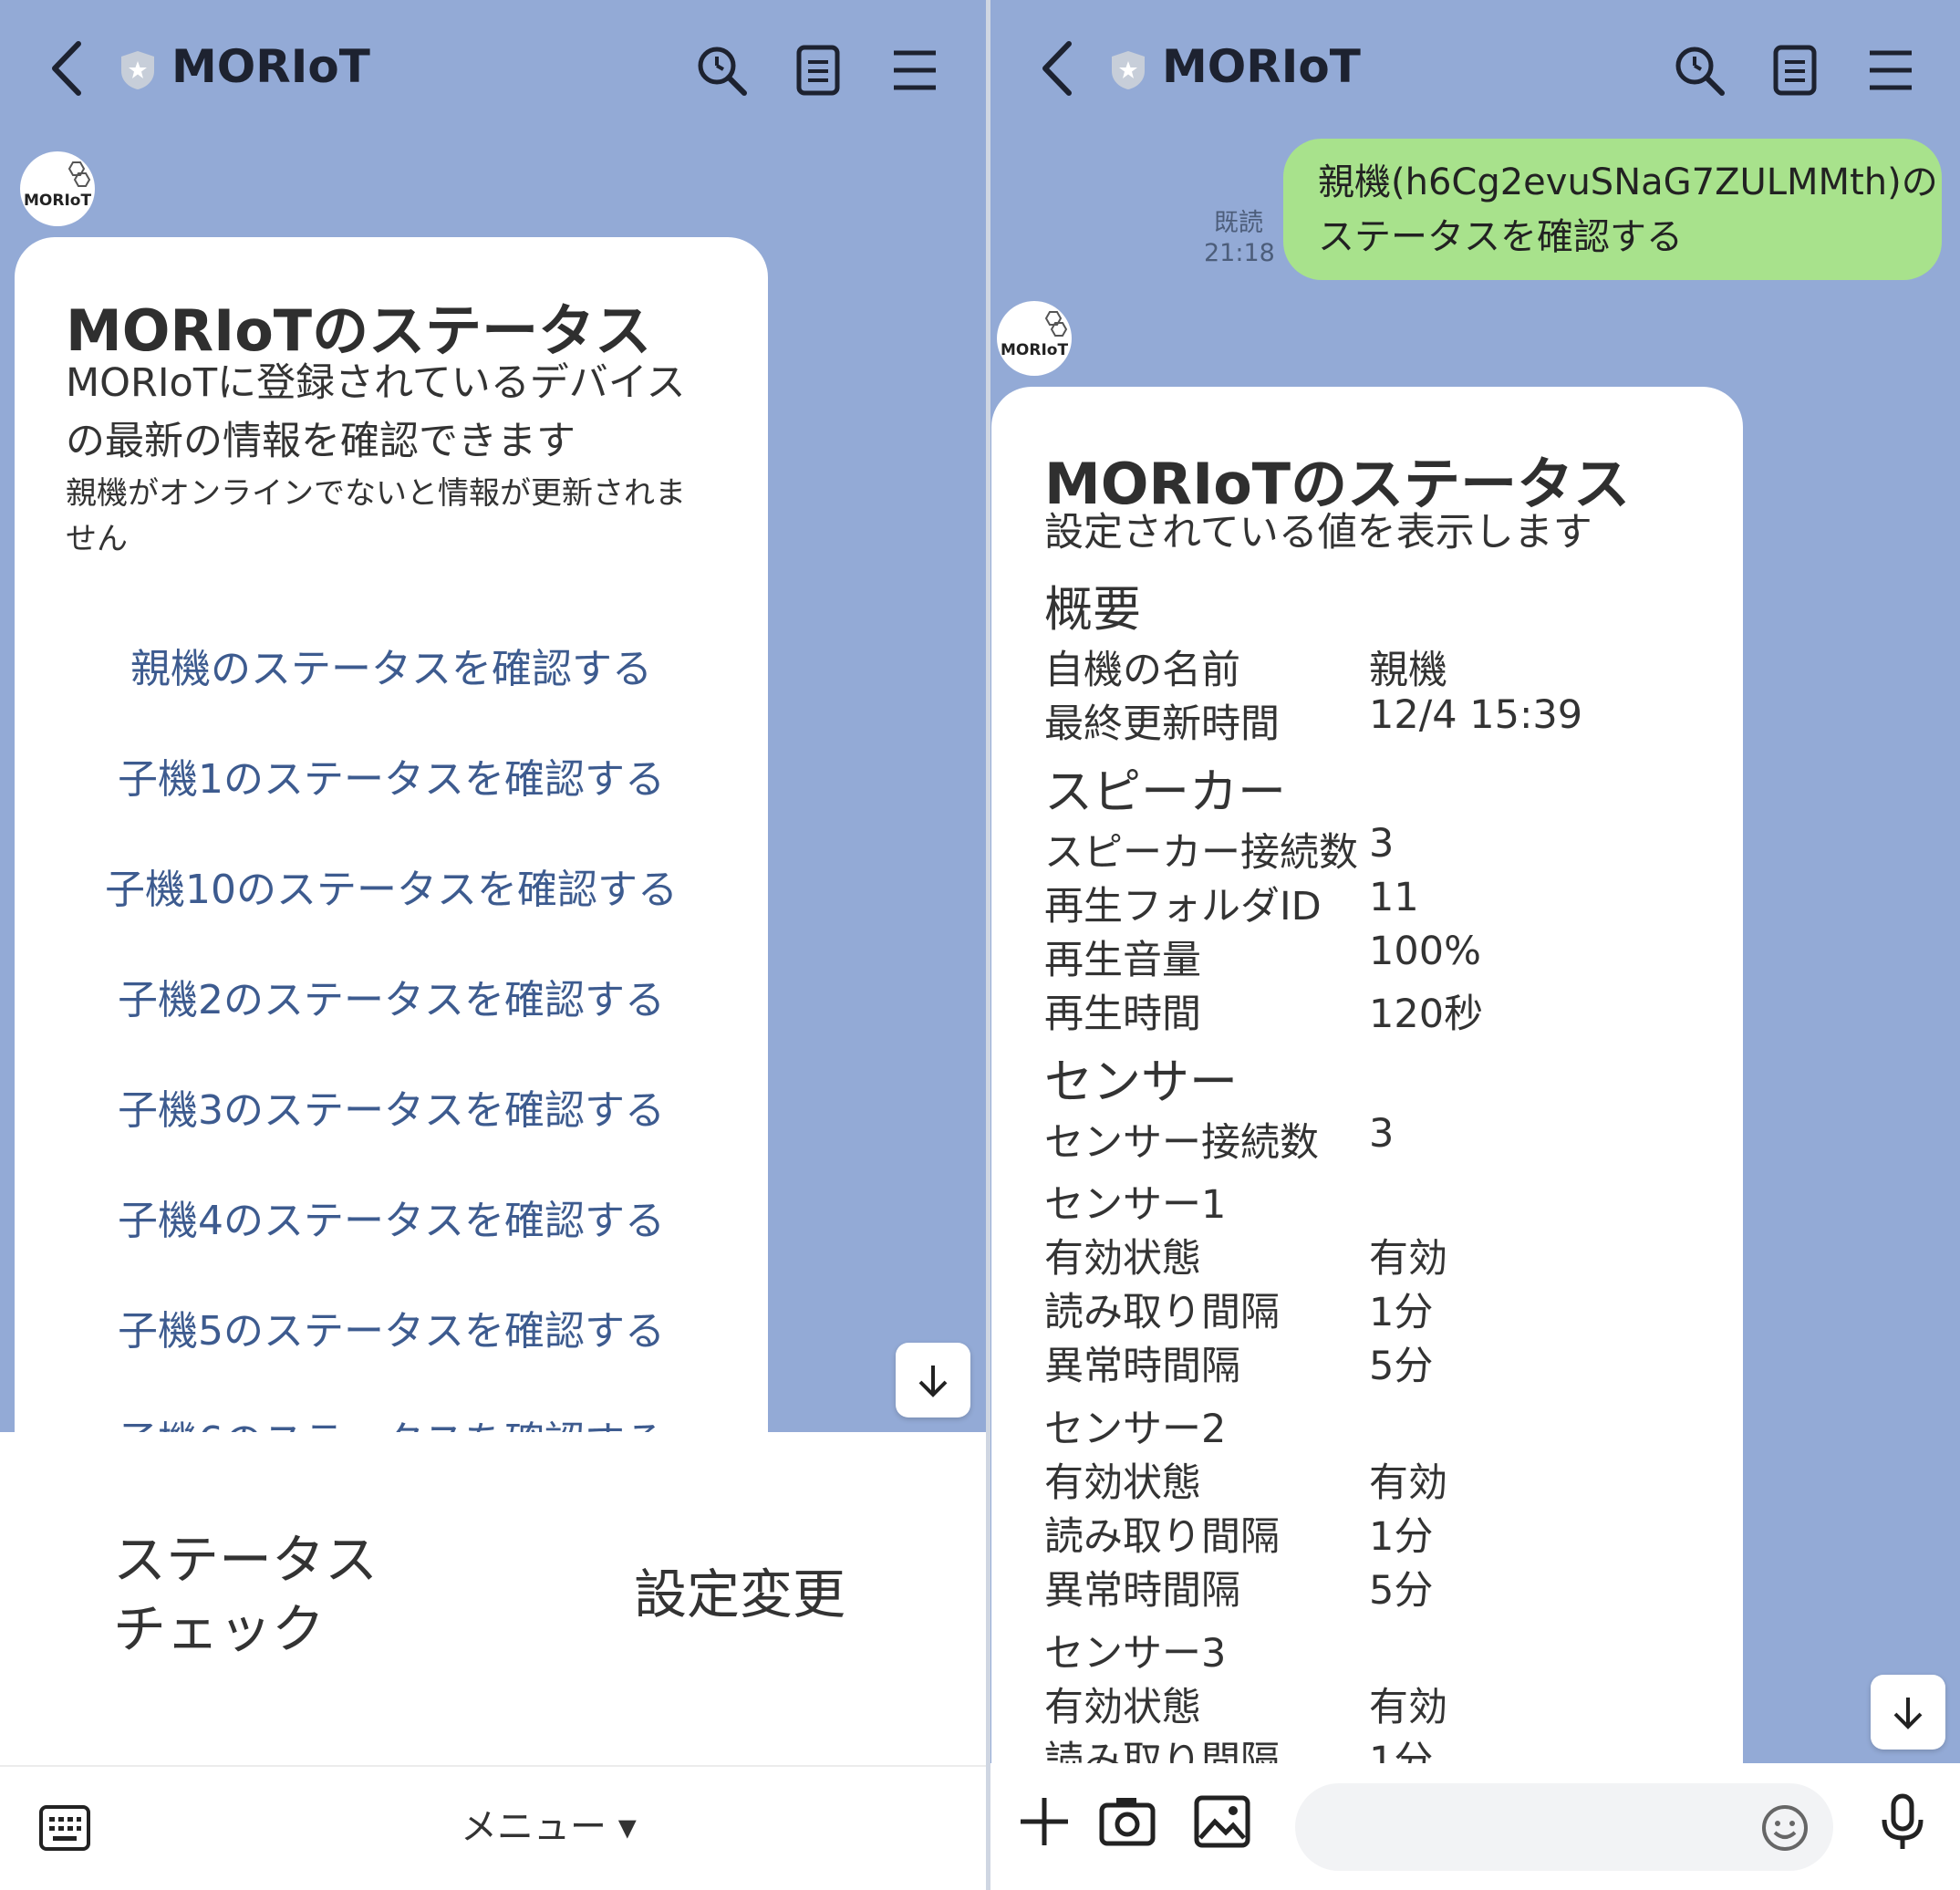  What do you see at coordinates (376, 412) in the screenshot?
I see `card-subtitle: MORIoTに登録されているデバイス の最新の情報を確認できます` at bounding box center [376, 412].